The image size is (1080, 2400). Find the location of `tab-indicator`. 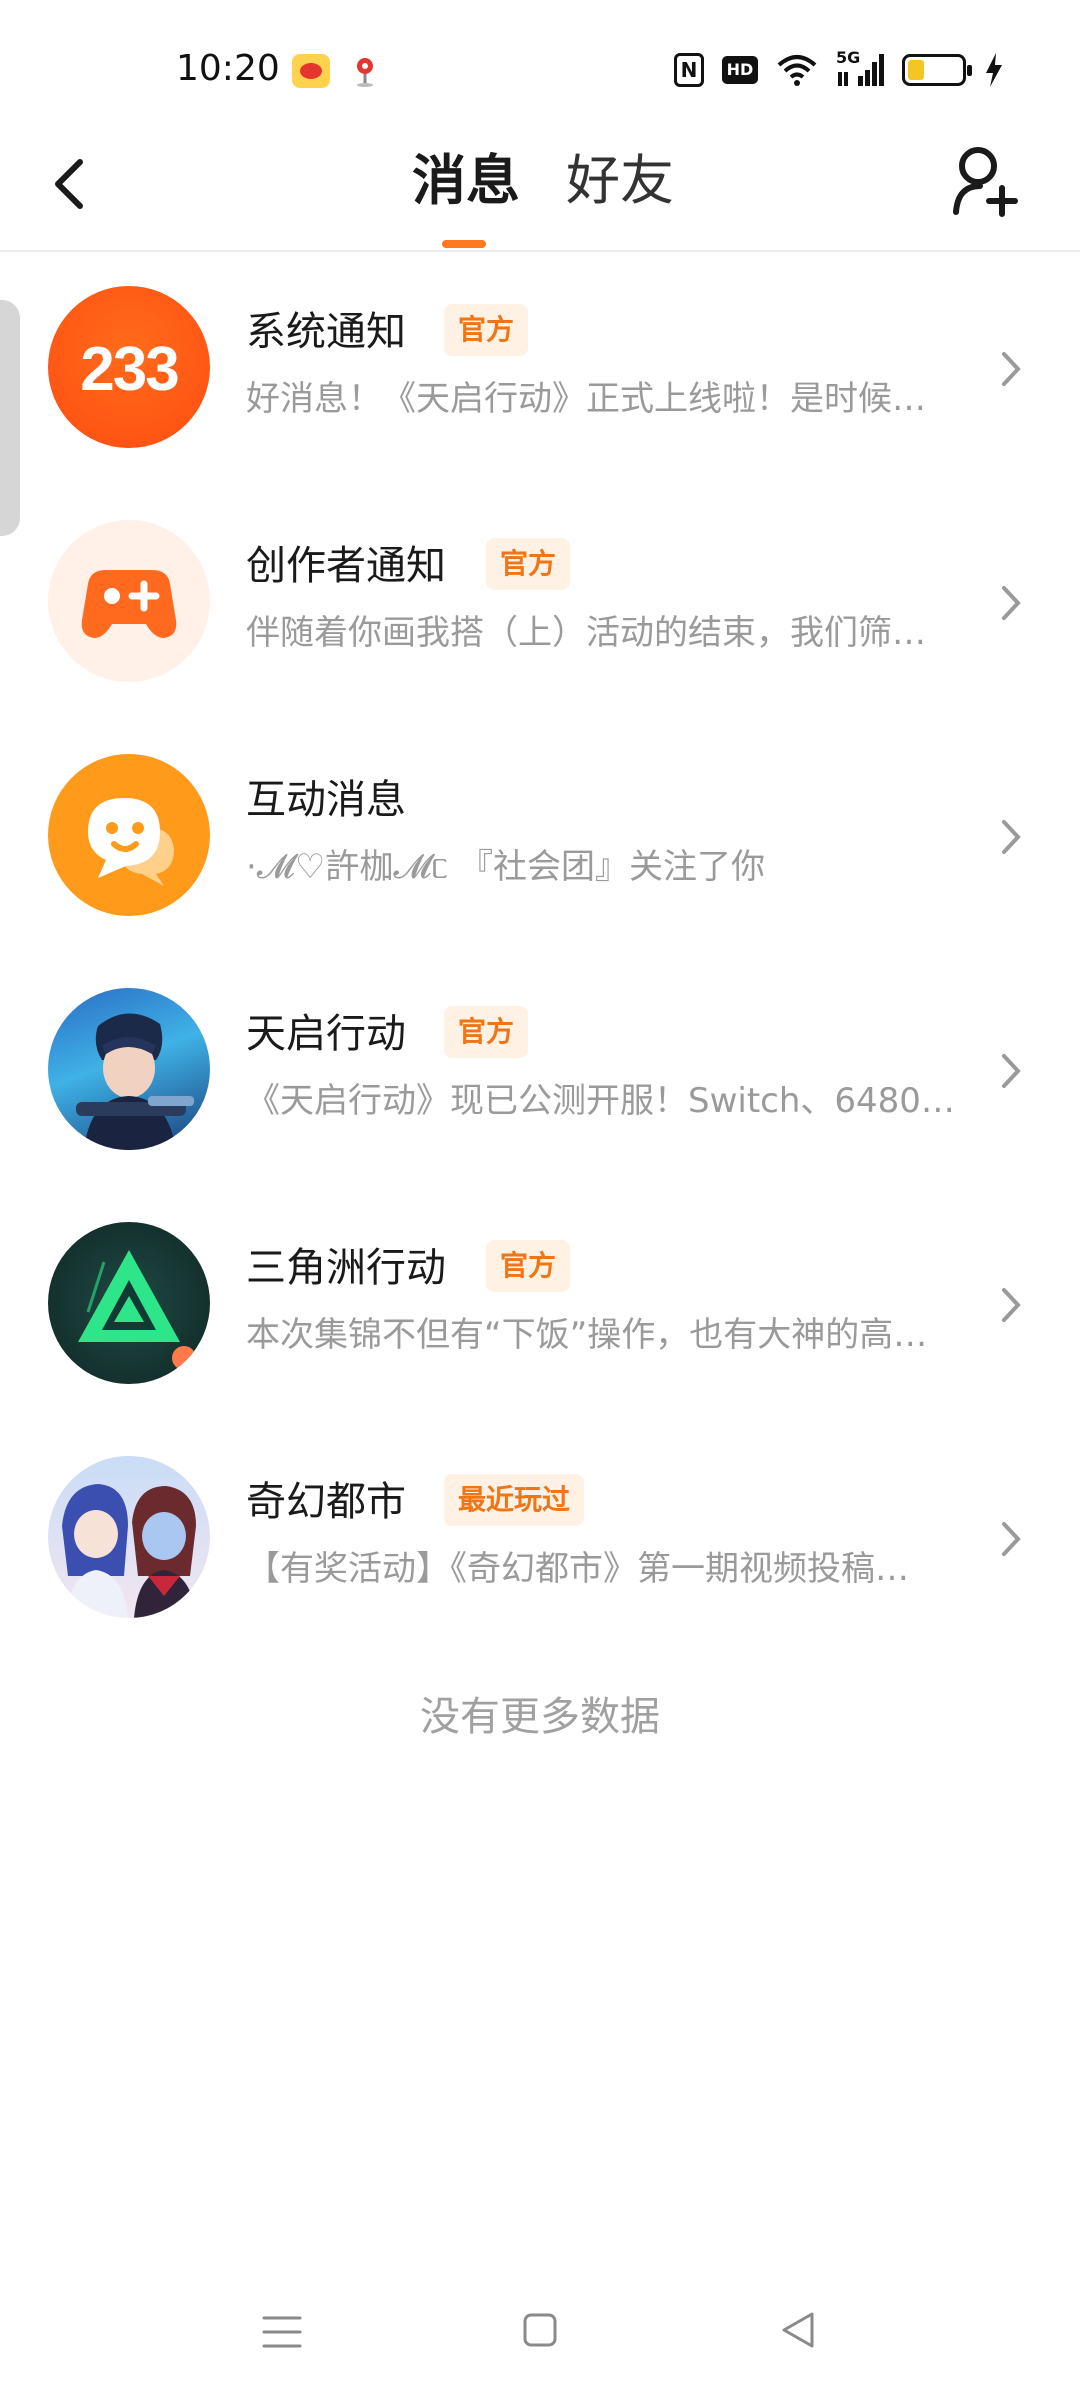

tab-indicator is located at coordinates (464, 244).